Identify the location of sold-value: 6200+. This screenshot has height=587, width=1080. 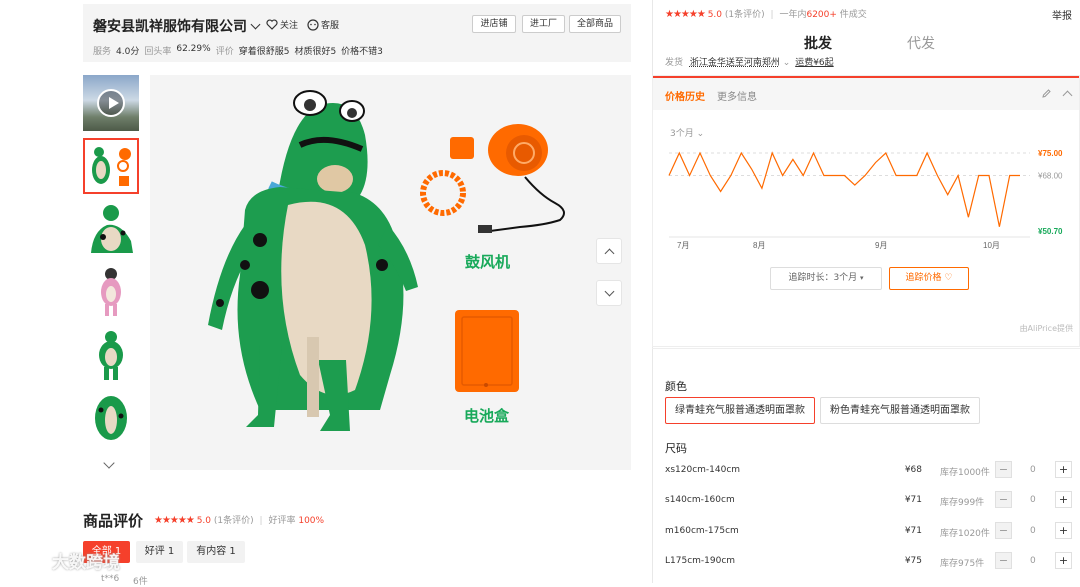
(821, 15).